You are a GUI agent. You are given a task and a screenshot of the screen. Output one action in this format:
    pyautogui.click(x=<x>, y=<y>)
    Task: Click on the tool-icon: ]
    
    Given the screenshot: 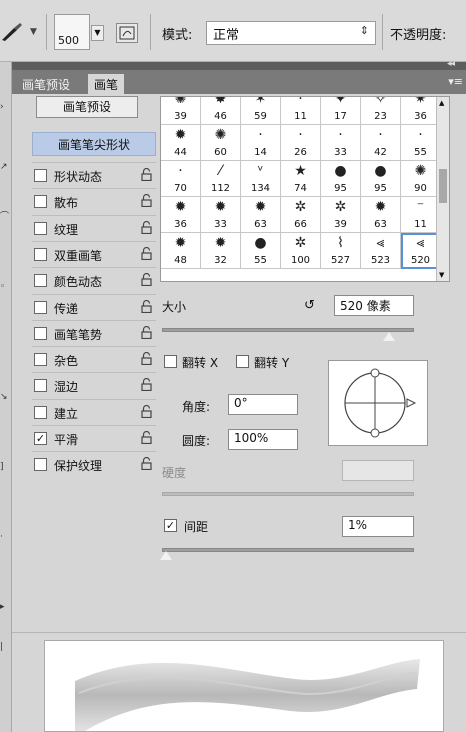 What is the action you would take?
    pyautogui.click(x=5, y=467)
    